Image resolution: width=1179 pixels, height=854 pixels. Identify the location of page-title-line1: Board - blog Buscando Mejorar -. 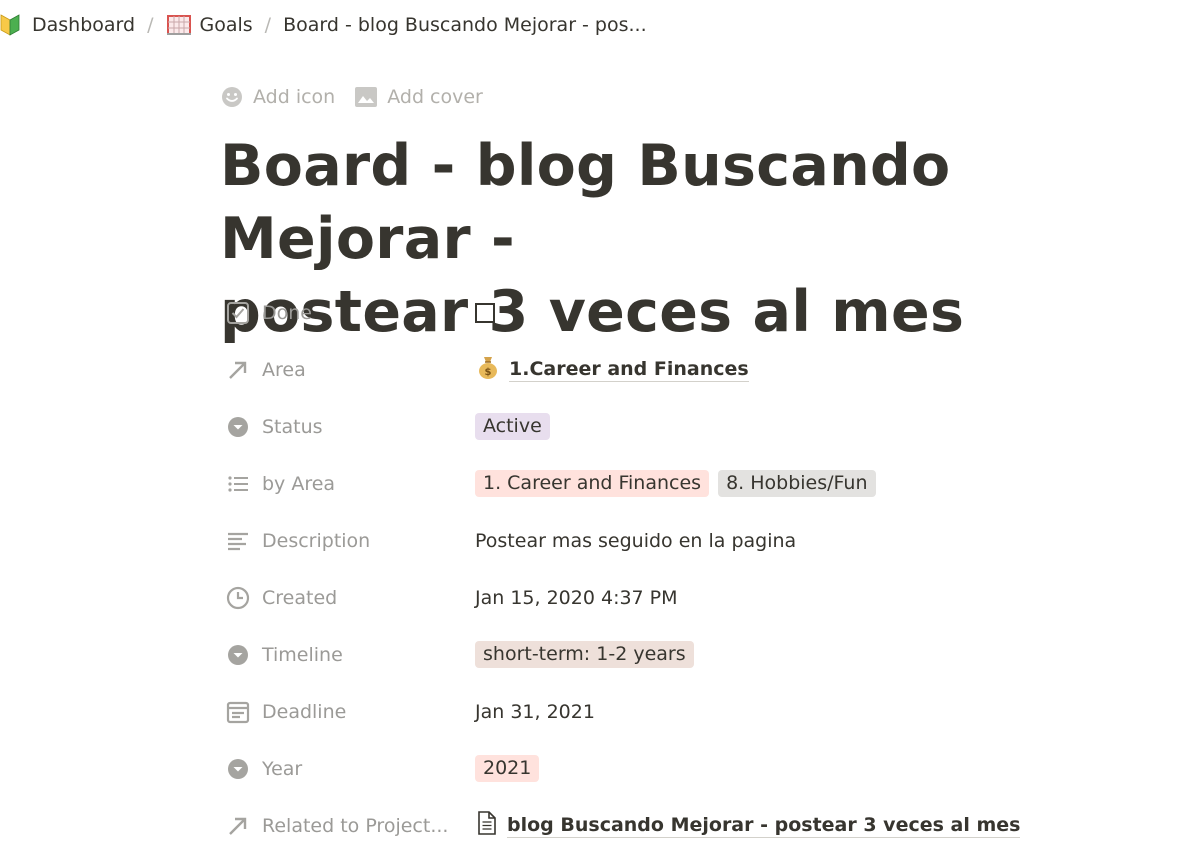
(585, 202).